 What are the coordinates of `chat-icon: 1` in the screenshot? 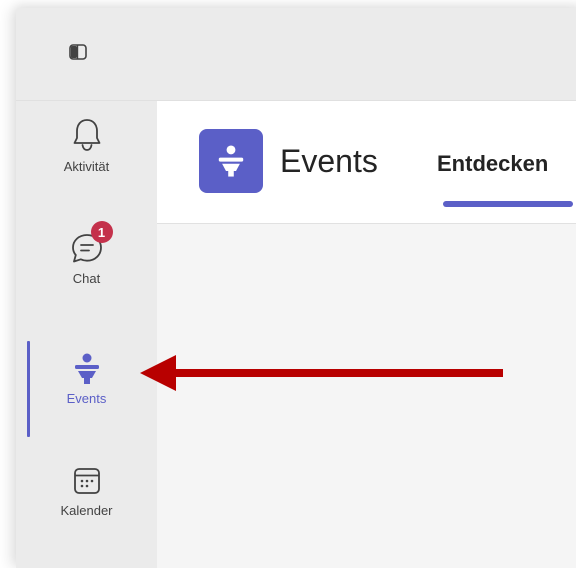 It's located at (91, 243).